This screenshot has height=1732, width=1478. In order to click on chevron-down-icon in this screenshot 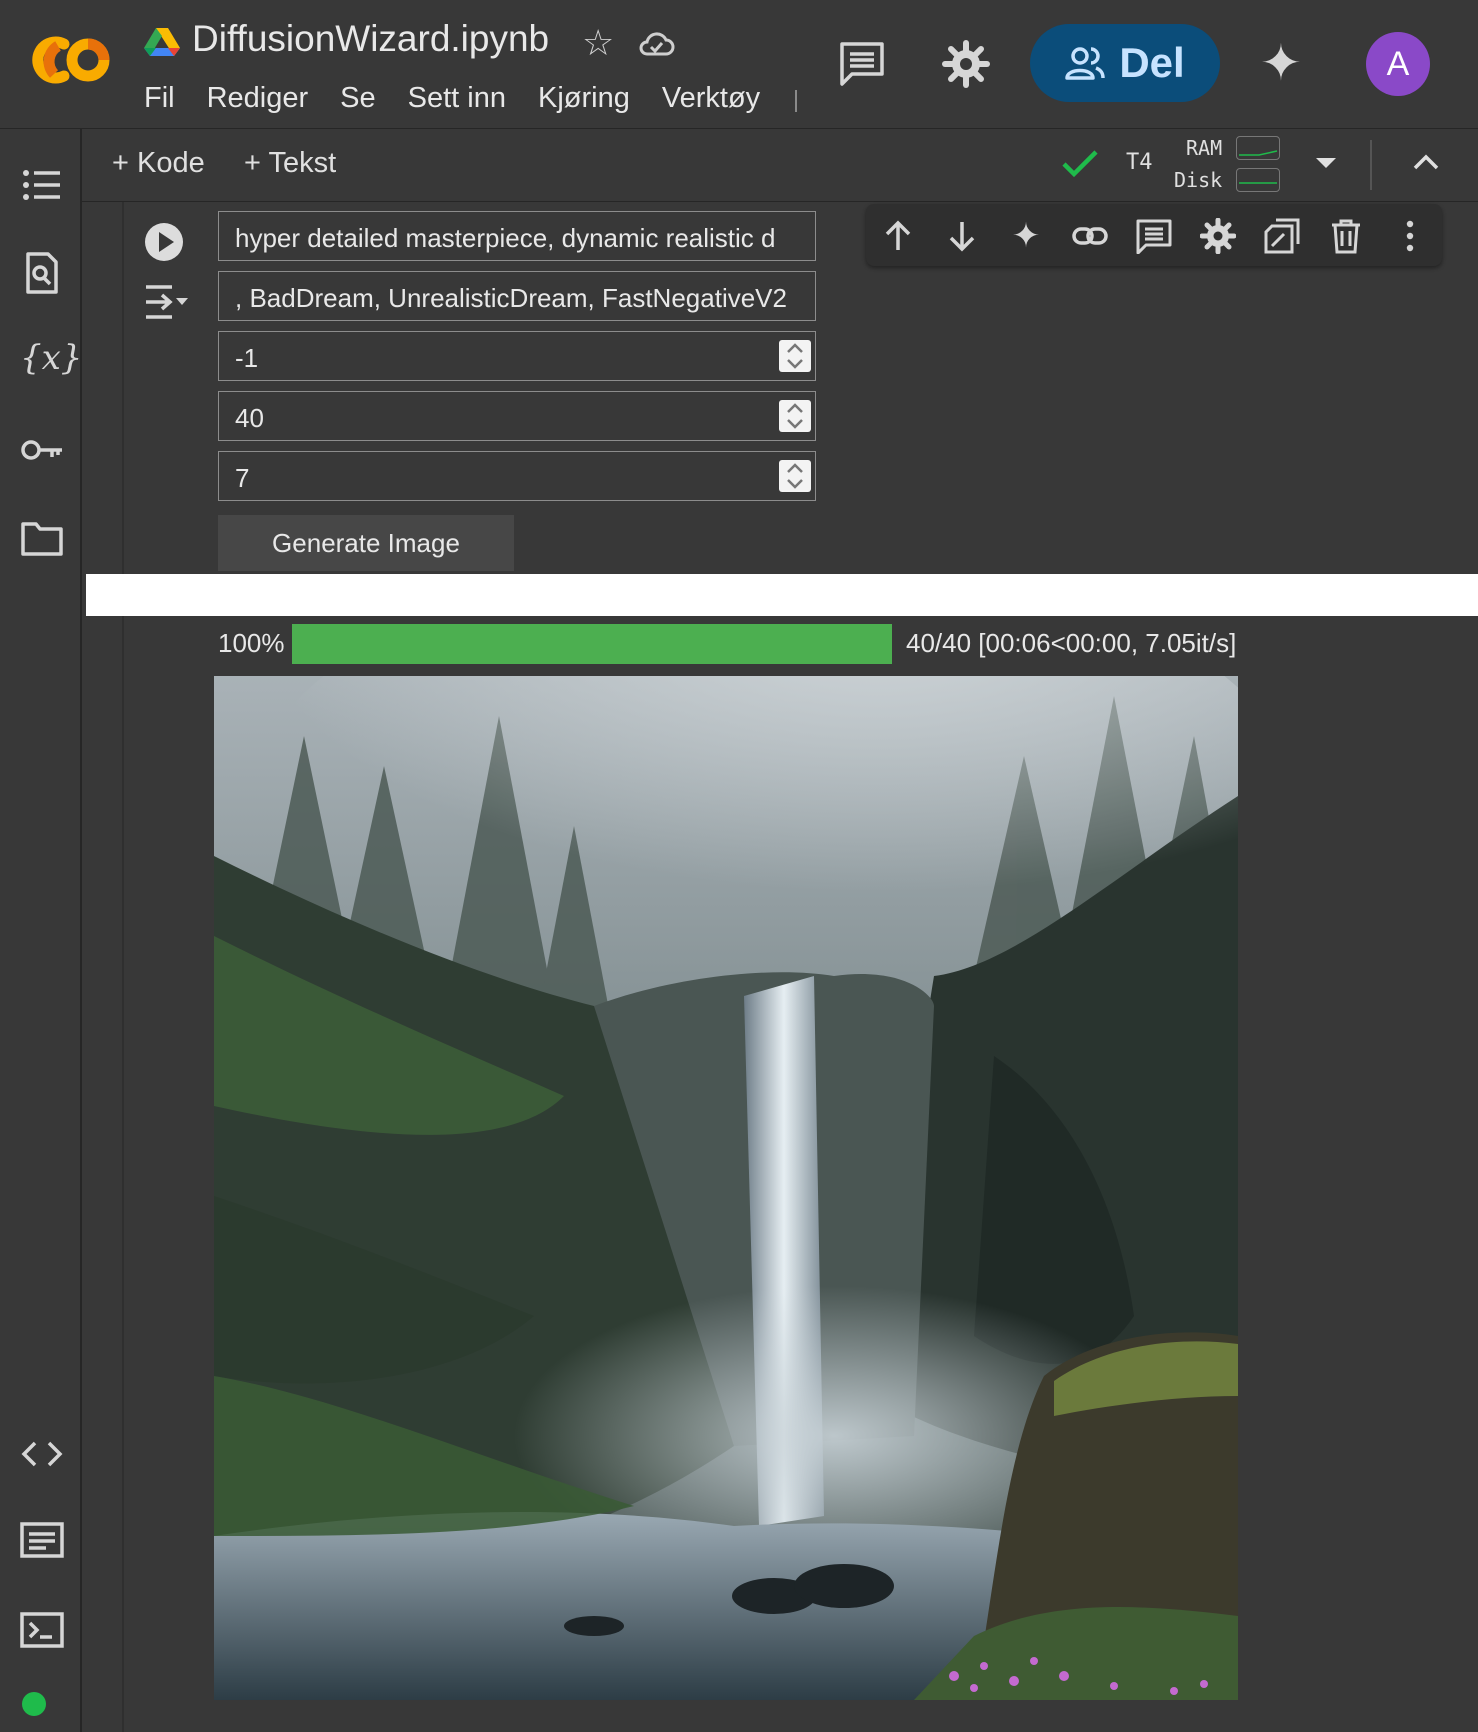, I will do `click(1326, 163)`.